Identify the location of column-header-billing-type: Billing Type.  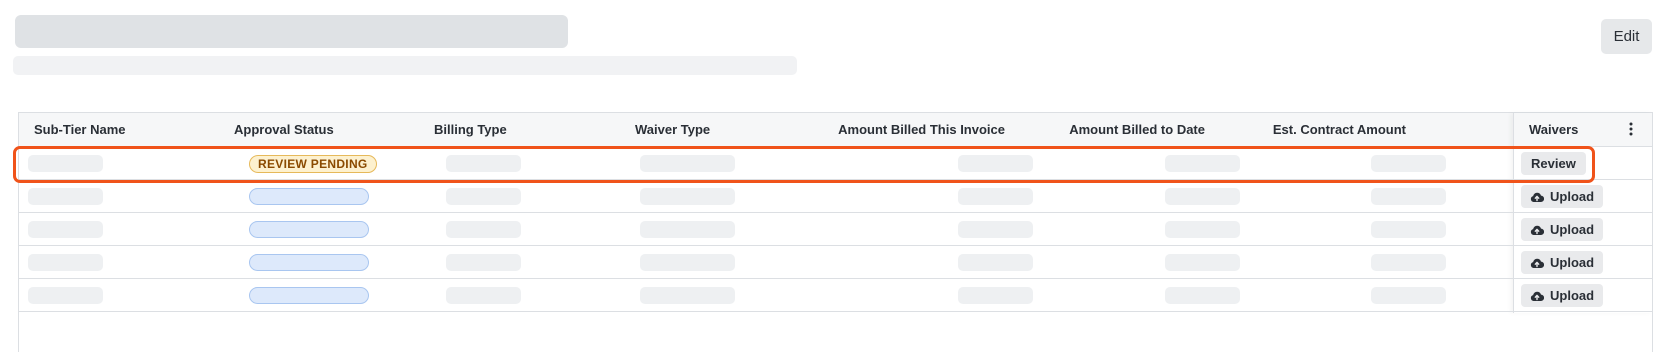
(470, 129).